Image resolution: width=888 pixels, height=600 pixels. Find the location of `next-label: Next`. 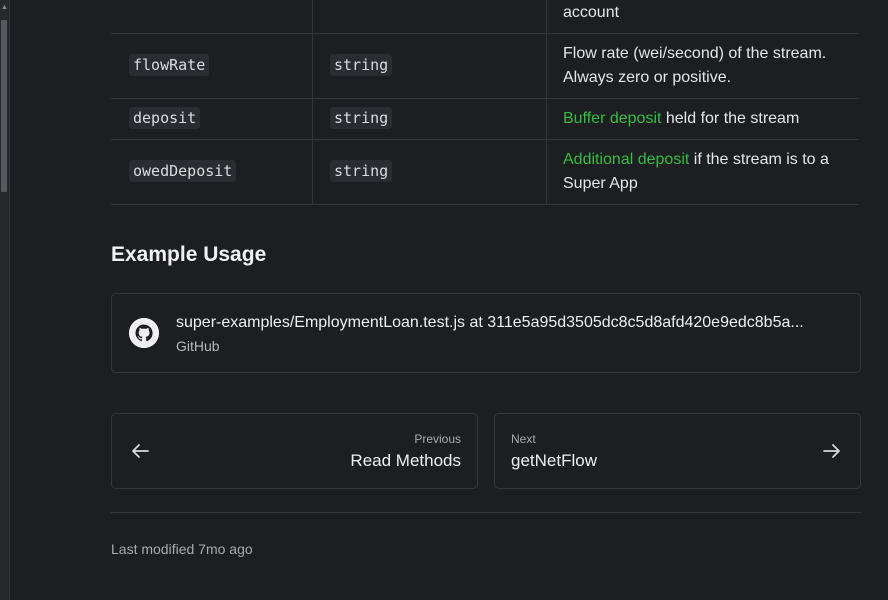

next-label: Next is located at coordinates (523, 439).